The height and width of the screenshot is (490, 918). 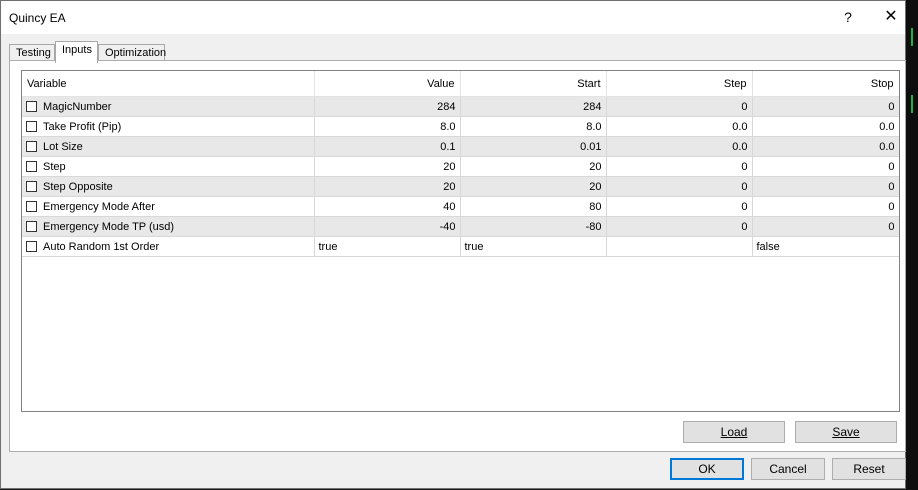 I want to click on load-button-label: Load, so click(x=734, y=432).